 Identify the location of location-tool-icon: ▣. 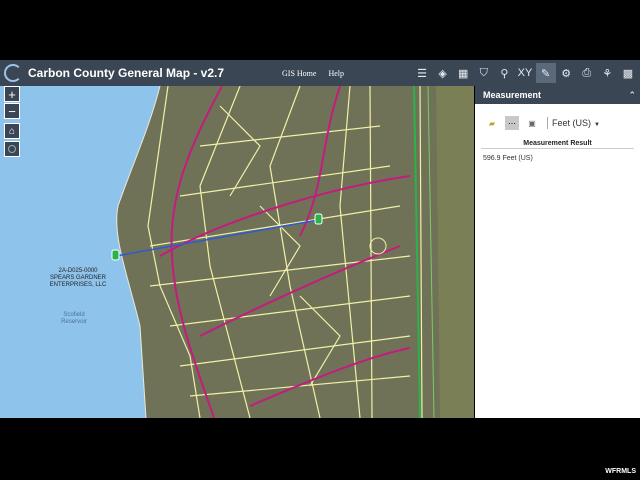
(532, 123).